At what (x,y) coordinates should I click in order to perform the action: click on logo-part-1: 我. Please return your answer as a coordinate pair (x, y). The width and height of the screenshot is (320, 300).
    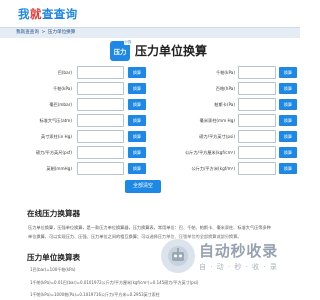
    Looking at the image, I should click on (24, 14).